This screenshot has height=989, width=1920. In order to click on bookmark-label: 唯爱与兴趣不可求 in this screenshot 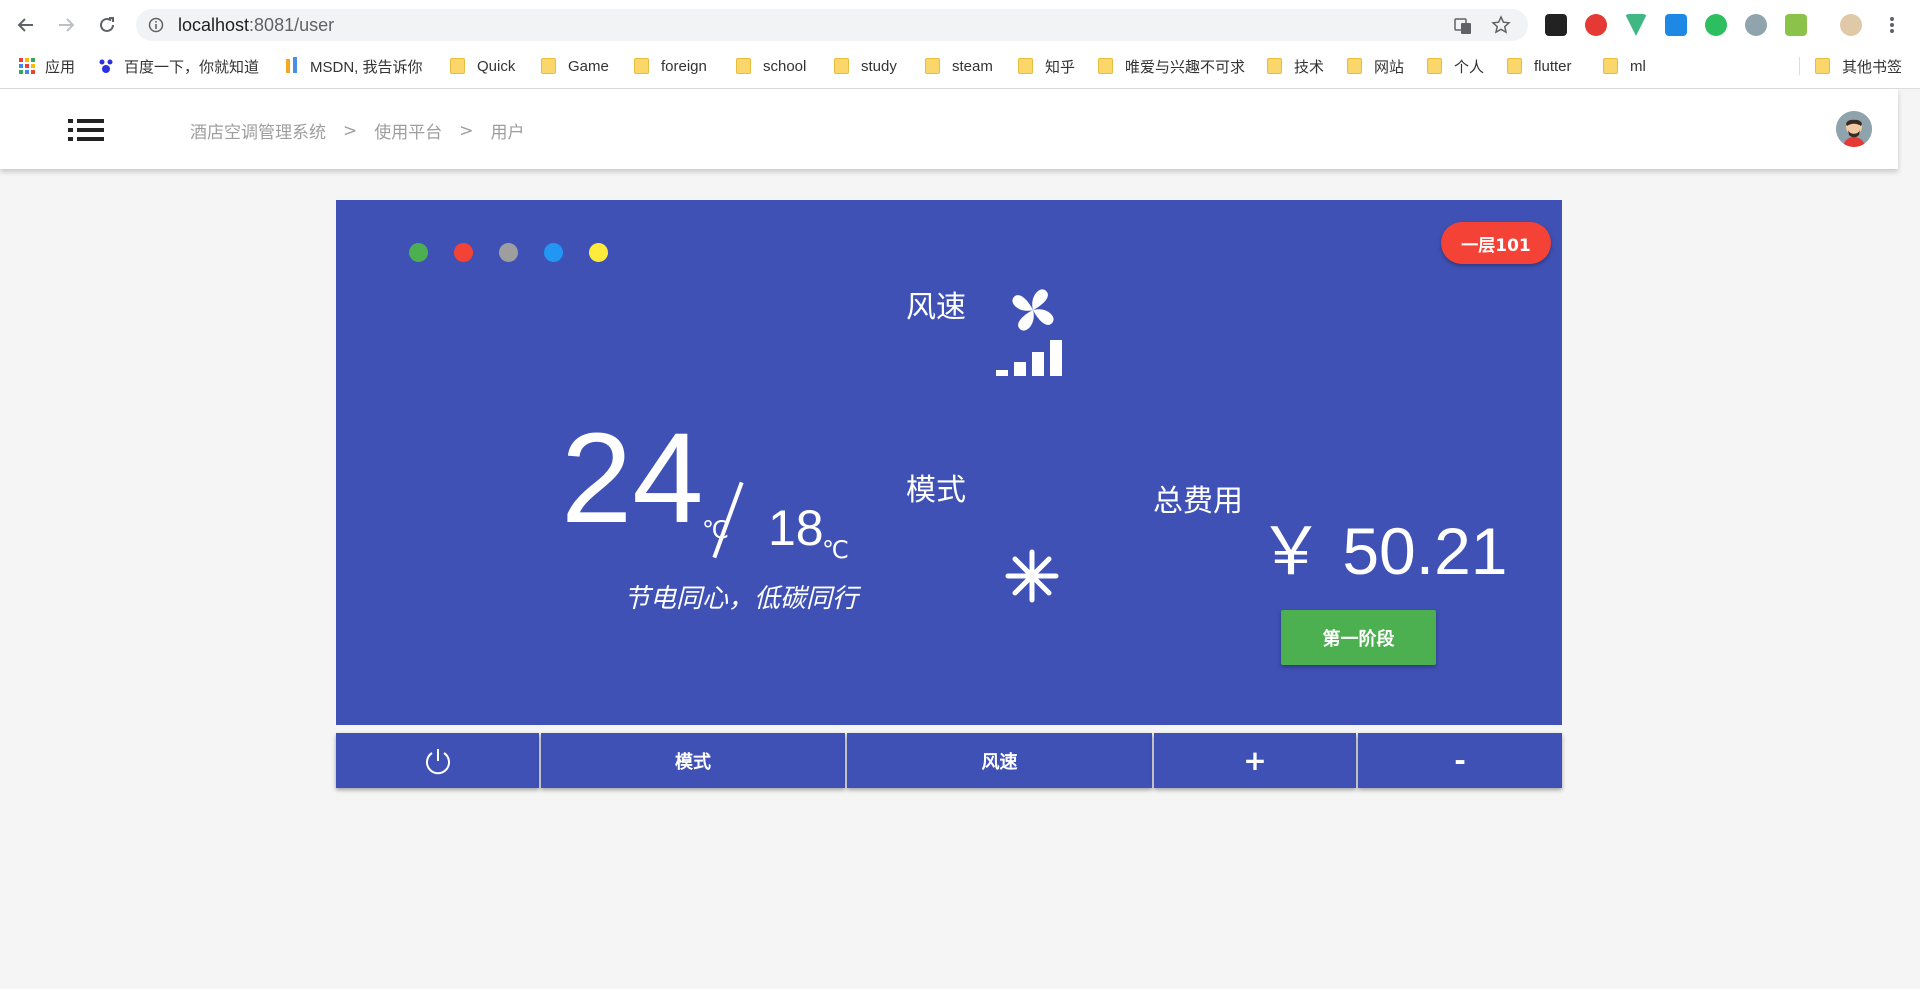, I will do `click(1185, 67)`.